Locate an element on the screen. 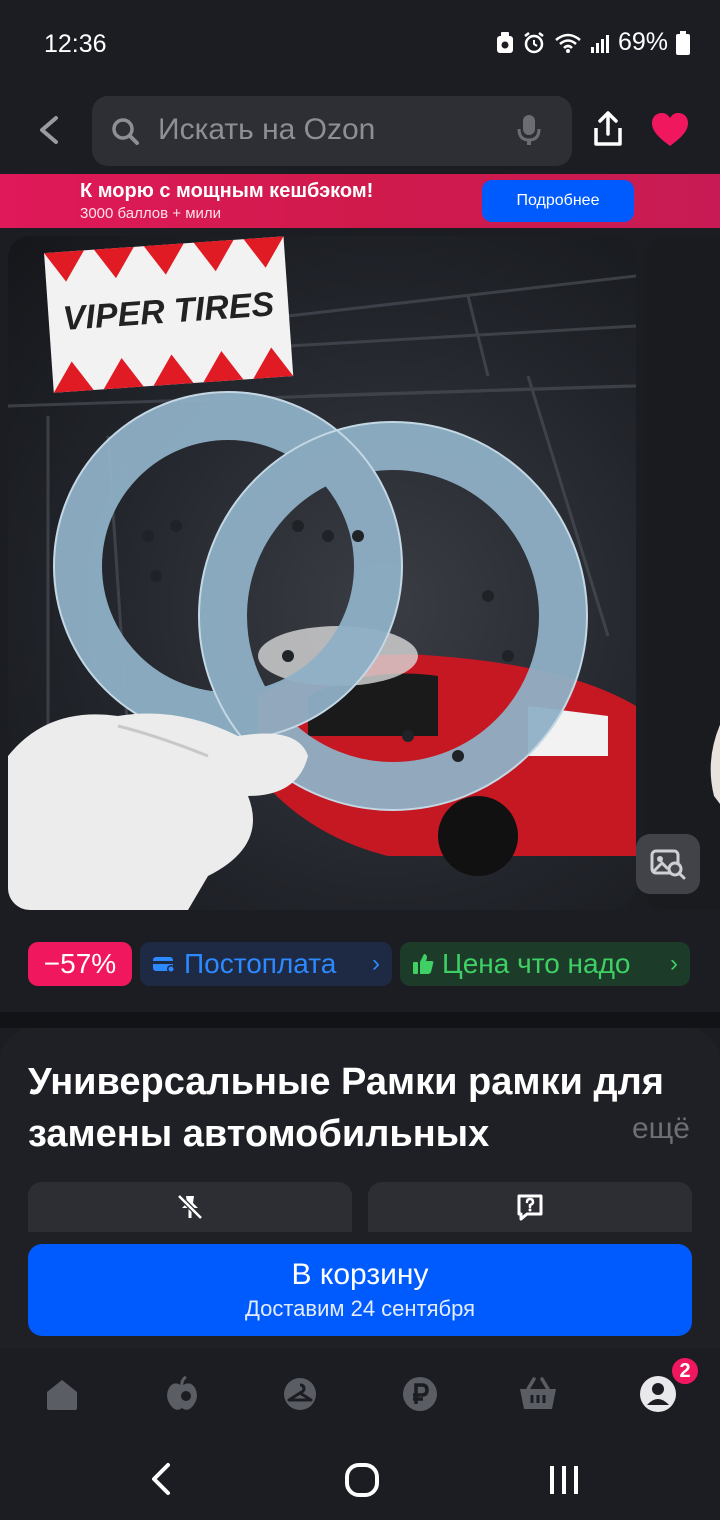 The image size is (720, 1520). bottom-navigation is located at coordinates (360, 1393).